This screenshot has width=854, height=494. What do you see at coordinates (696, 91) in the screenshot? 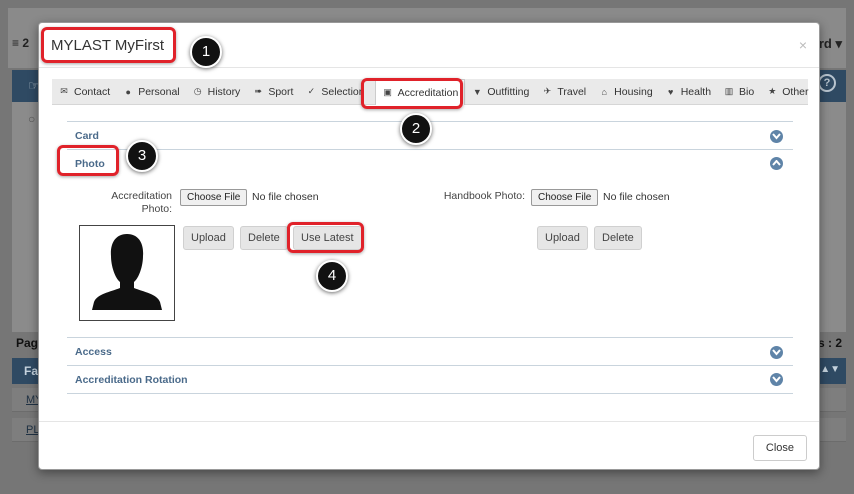
I see `tab-label: Health` at bounding box center [696, 91].